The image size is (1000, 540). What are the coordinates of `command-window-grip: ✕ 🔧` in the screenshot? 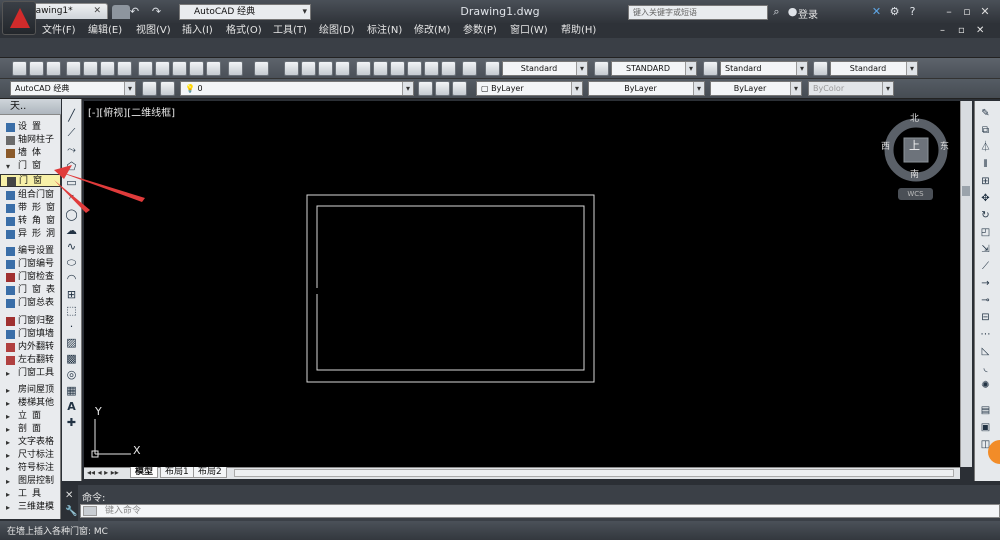 It's located at (70, 503).